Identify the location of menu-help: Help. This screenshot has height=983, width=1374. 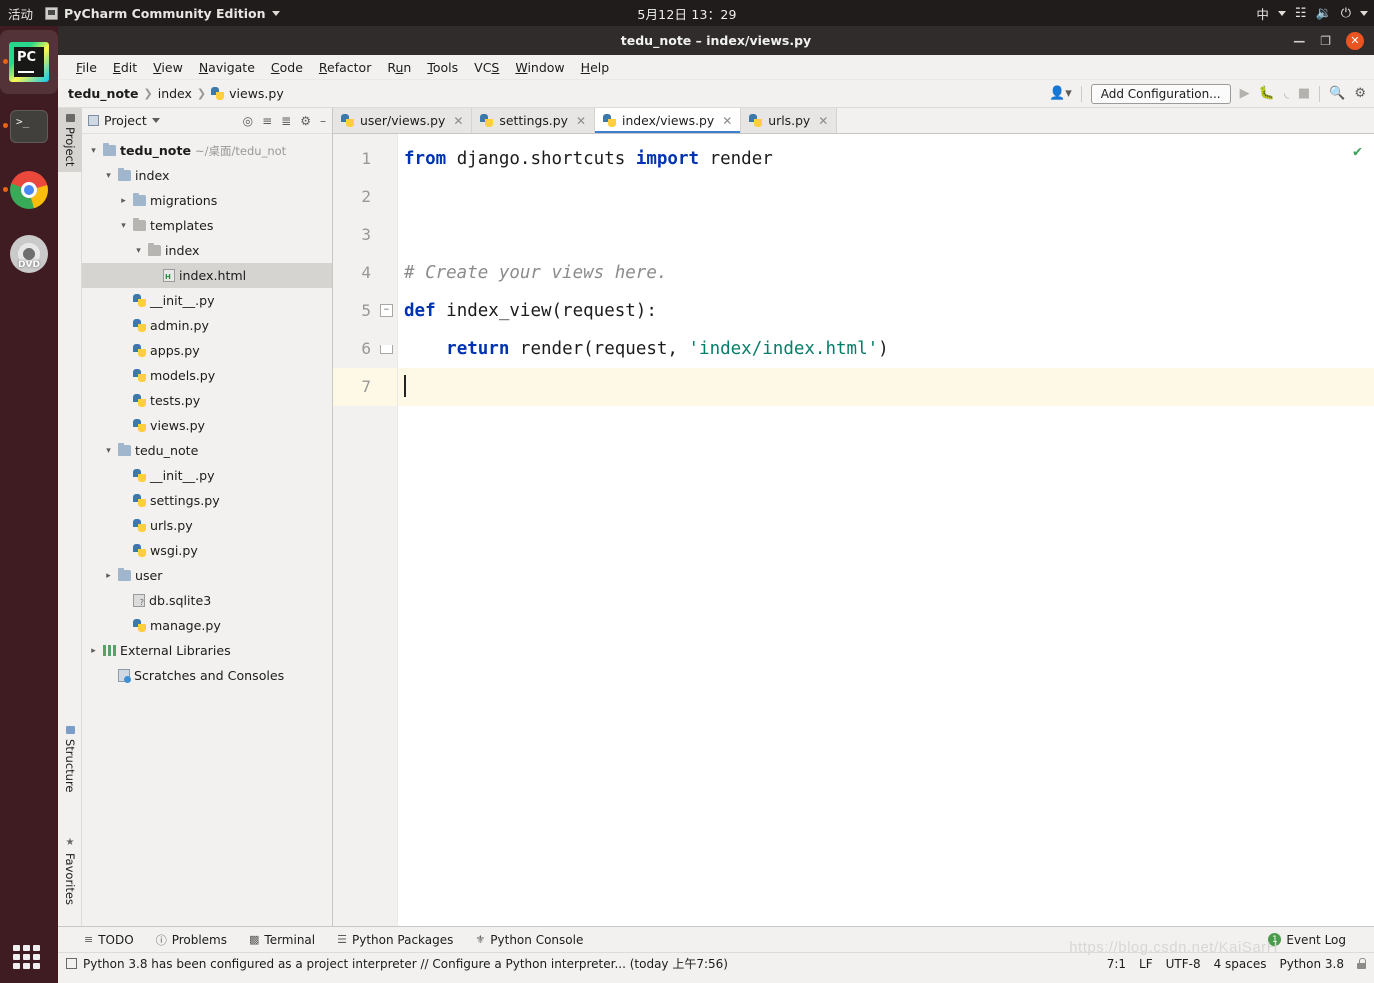
(595, 67).